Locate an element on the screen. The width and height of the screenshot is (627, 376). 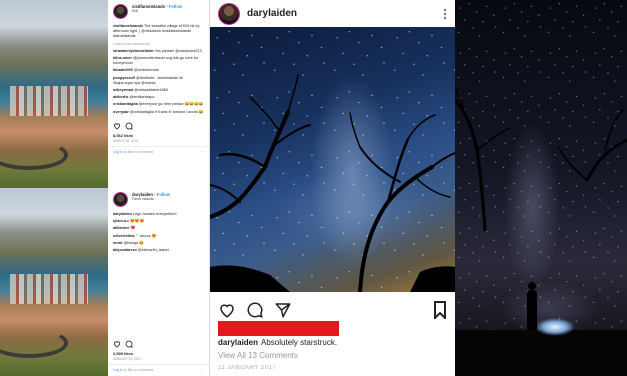
list-item: fahadm000 @vertimerman is located at coordinates (158, 70).